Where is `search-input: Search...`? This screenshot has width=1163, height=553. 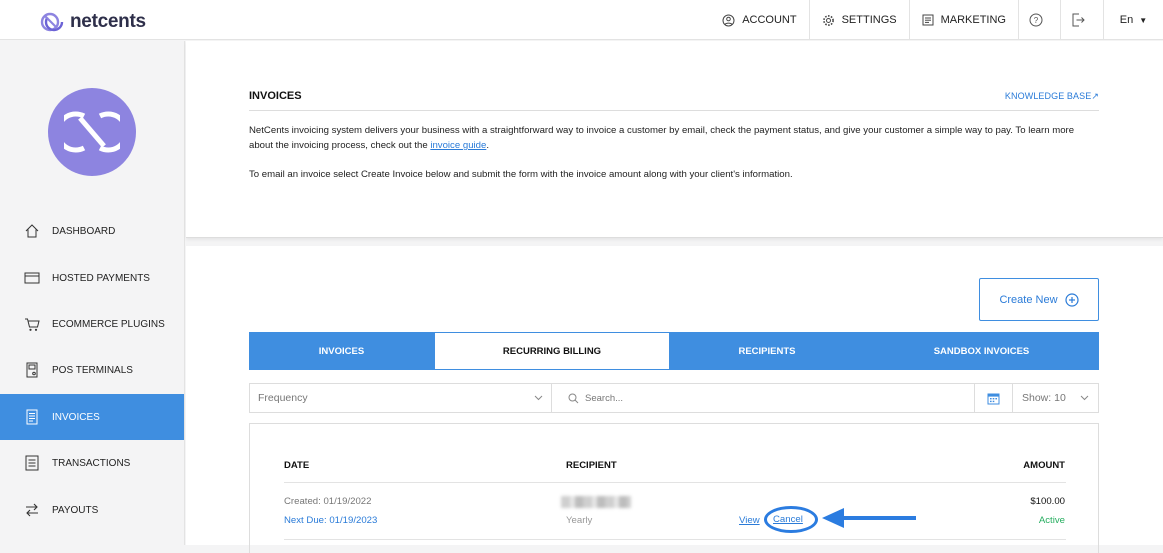
search-input: Search... is located at coordinates (763, 398).